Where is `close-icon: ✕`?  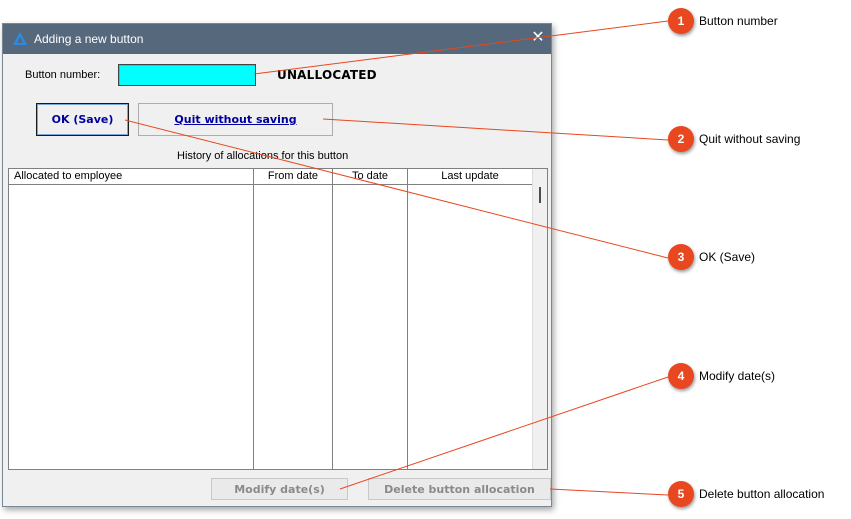 close-icon: ✕ is located at coordinates (538, 38).